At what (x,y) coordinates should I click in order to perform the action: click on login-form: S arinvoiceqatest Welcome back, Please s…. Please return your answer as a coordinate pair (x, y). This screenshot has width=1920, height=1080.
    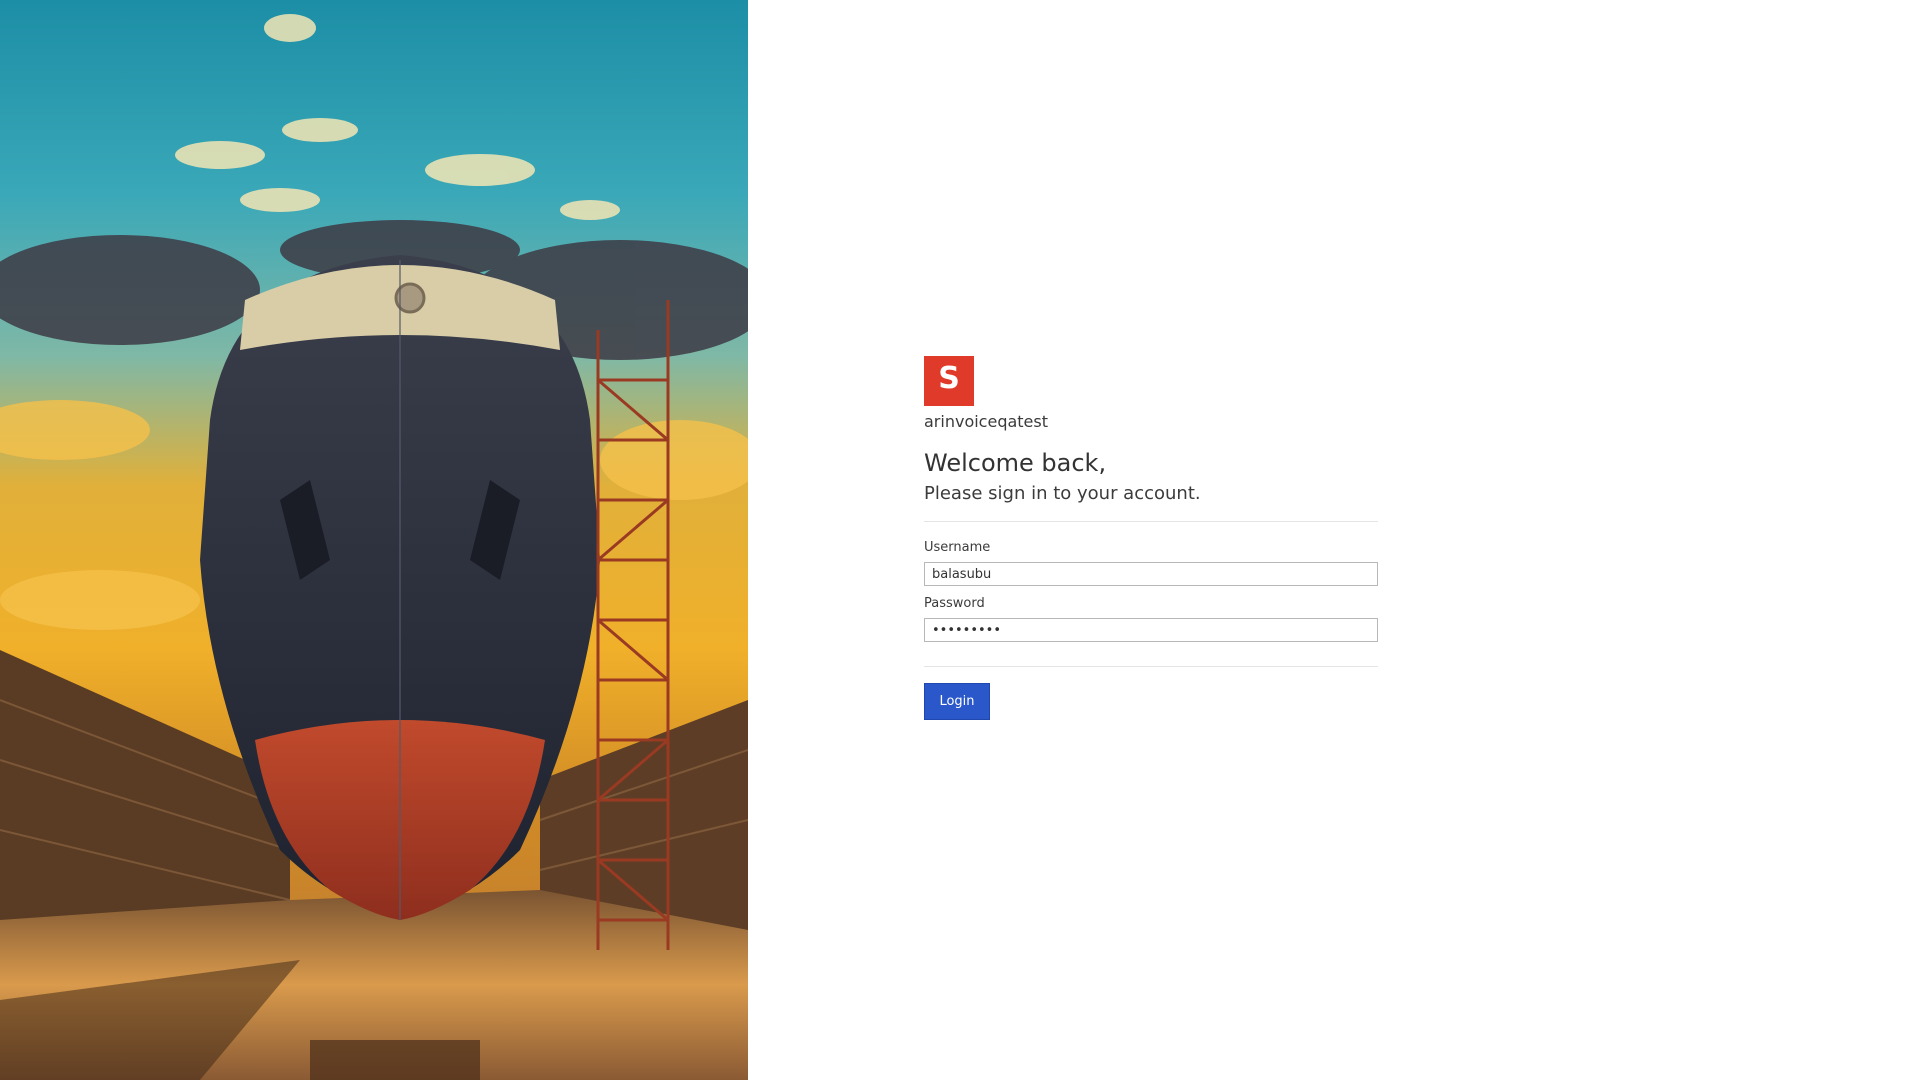
    Looking at the image, I should click on (1151, 538).